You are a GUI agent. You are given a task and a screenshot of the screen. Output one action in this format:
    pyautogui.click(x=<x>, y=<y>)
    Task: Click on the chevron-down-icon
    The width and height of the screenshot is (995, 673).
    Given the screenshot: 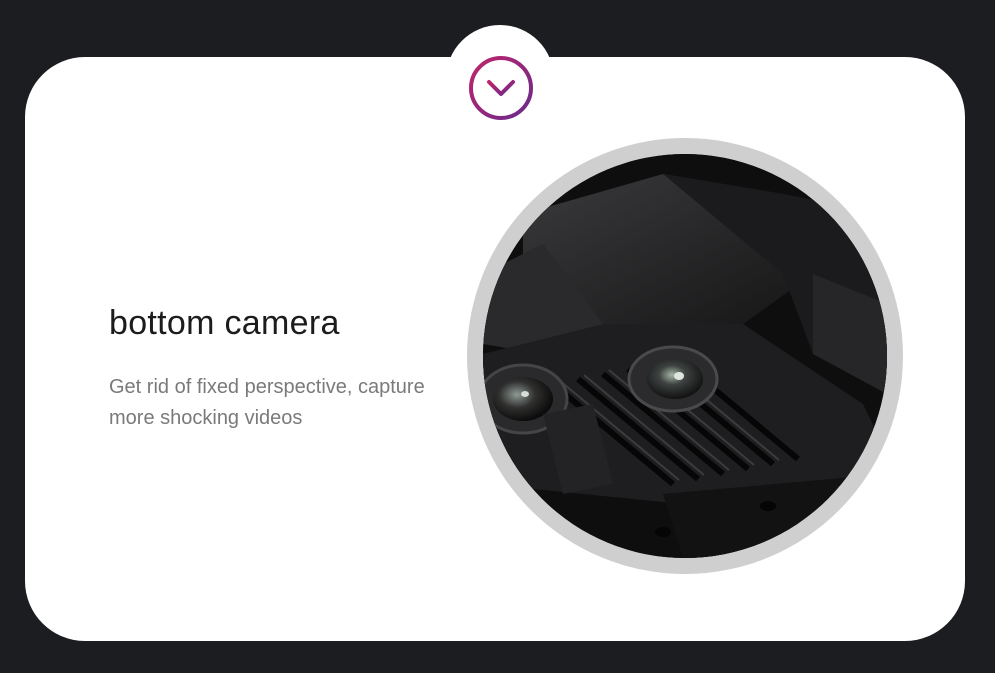 What is the action you would take?
    pyautogui.click(x=501, y=88)
    